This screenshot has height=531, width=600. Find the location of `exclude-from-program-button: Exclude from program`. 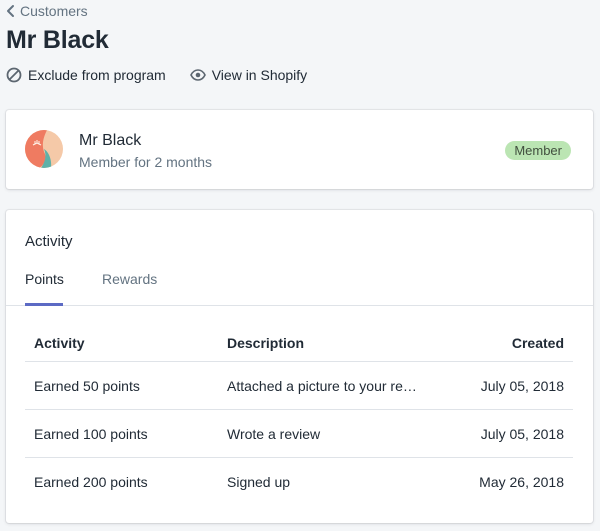

exclude-from-program-button: Exclude from program is located at coordinates (86, 75).